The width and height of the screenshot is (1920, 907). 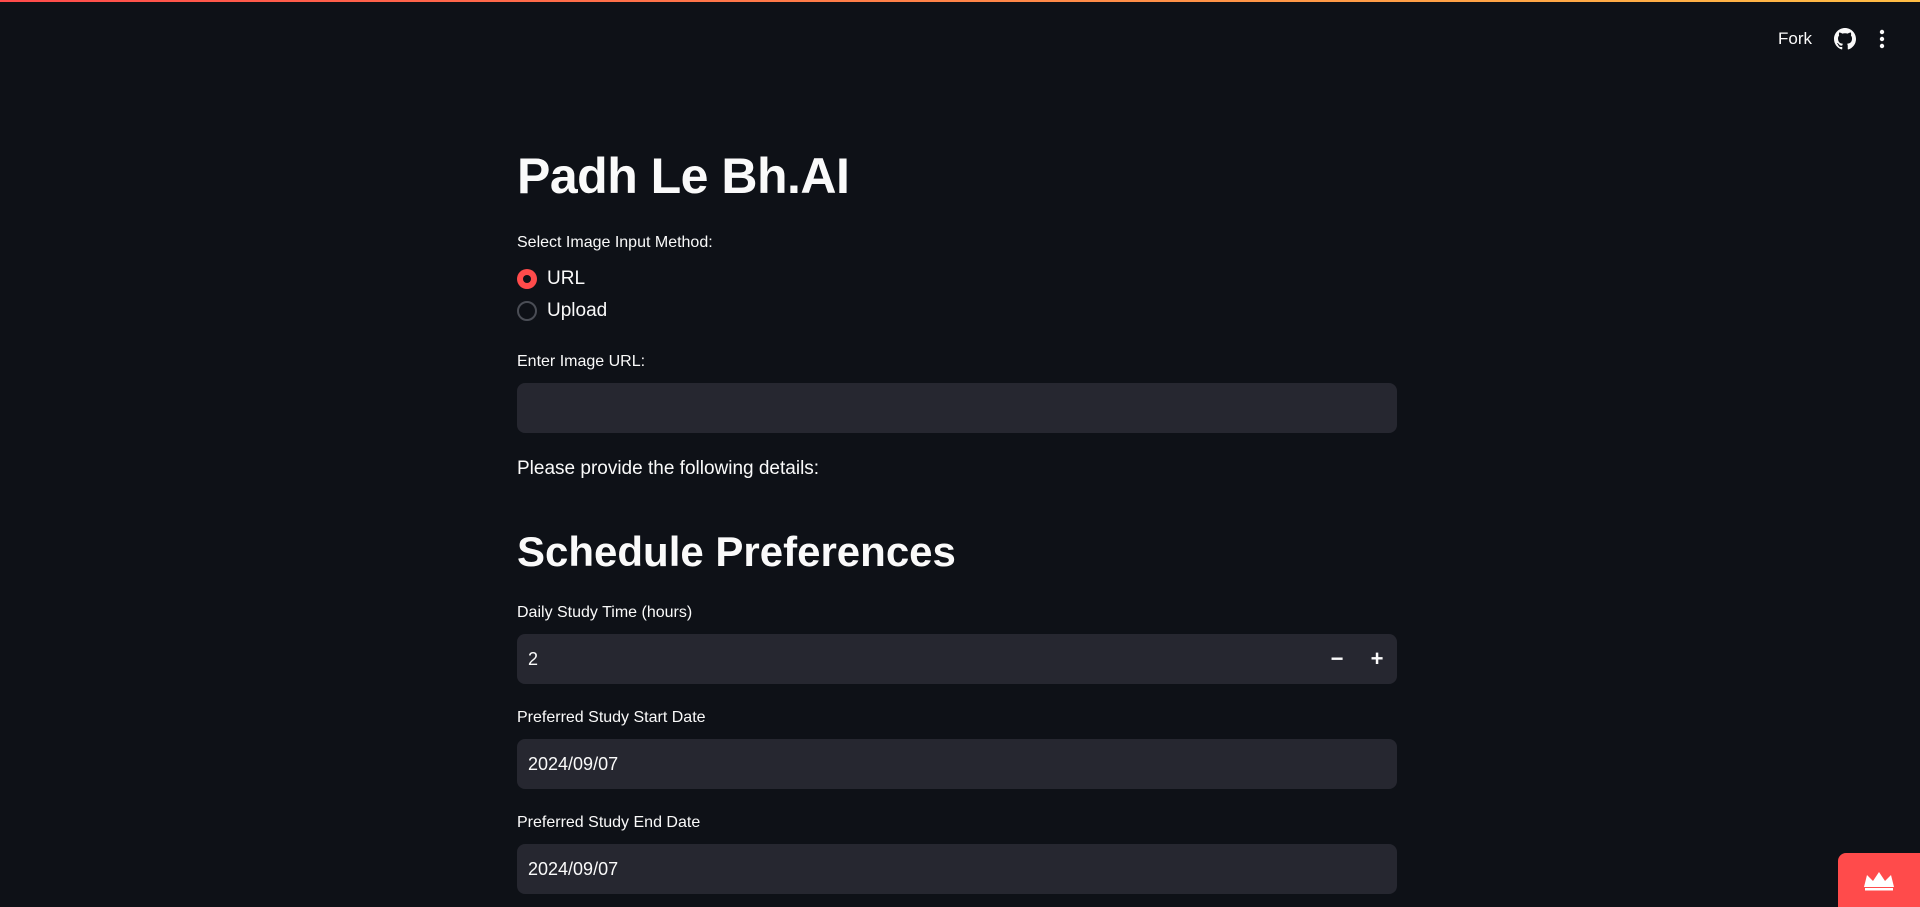 What do you see at coordinates (1845, 39) in the screenshot?
I see `github-icon` at bounding box center [1845, 39].